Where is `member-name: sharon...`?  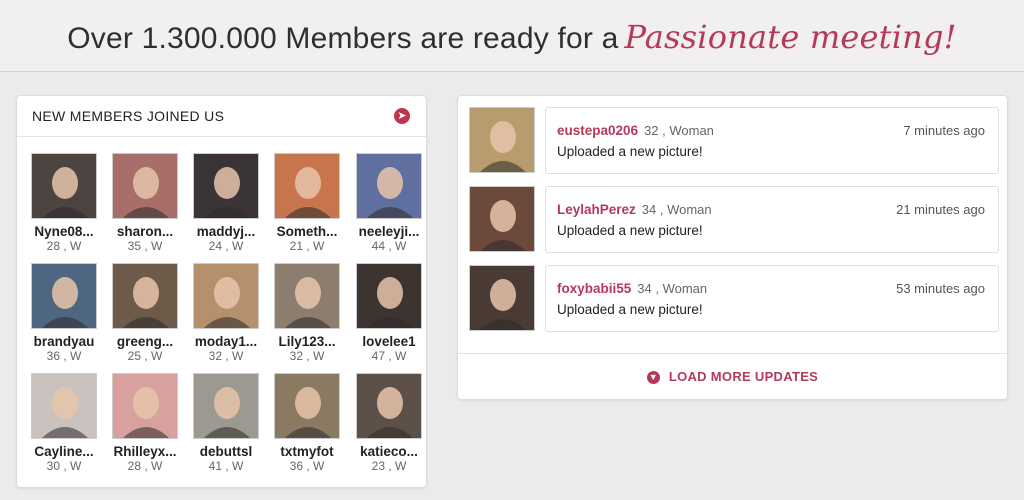
member-name: sharon... is located at coordinates (145, 231).